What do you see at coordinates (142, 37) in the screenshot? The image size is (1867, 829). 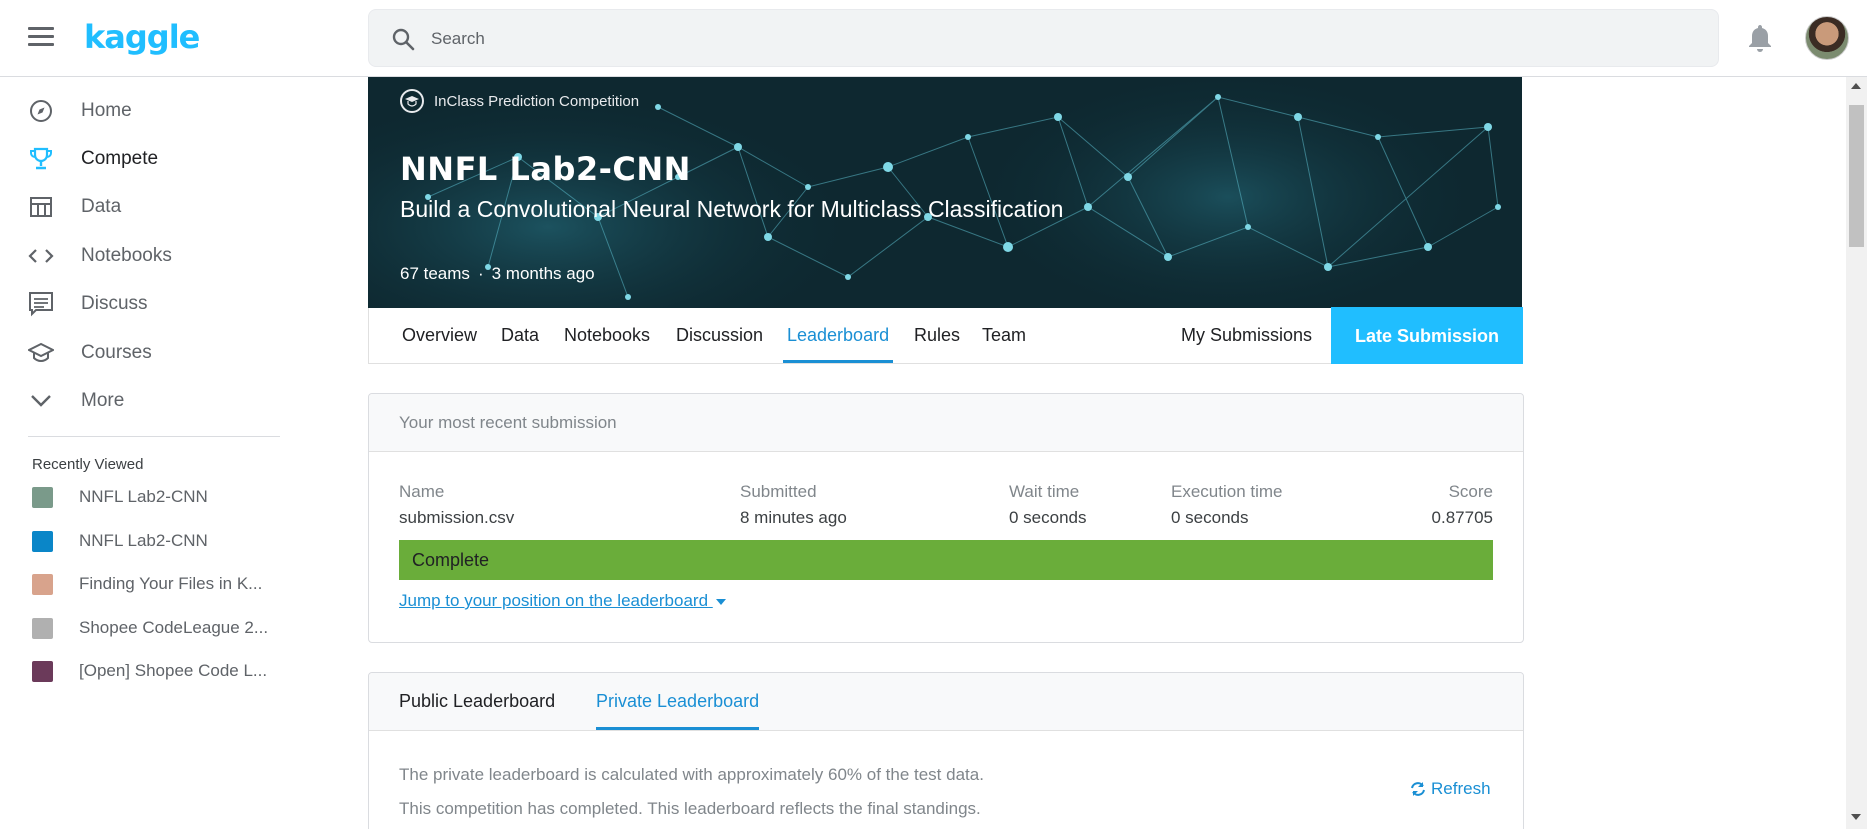 I see `kaggle-logo: kaggle` at bounding box center [142, 37].